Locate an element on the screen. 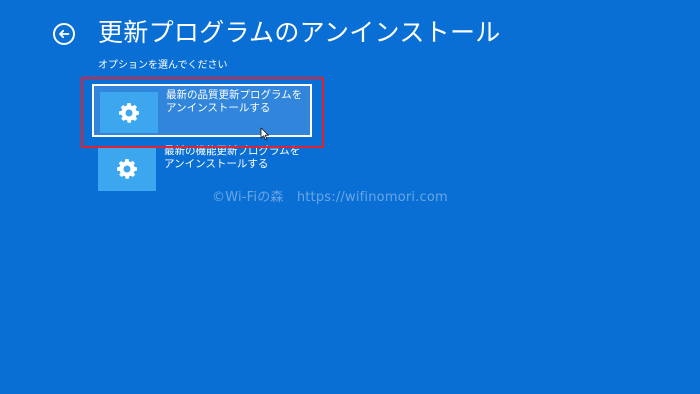  feature-update-option-label: 最新の機能更新プログラムをアンインストールする is located at coordinates (232, 157).